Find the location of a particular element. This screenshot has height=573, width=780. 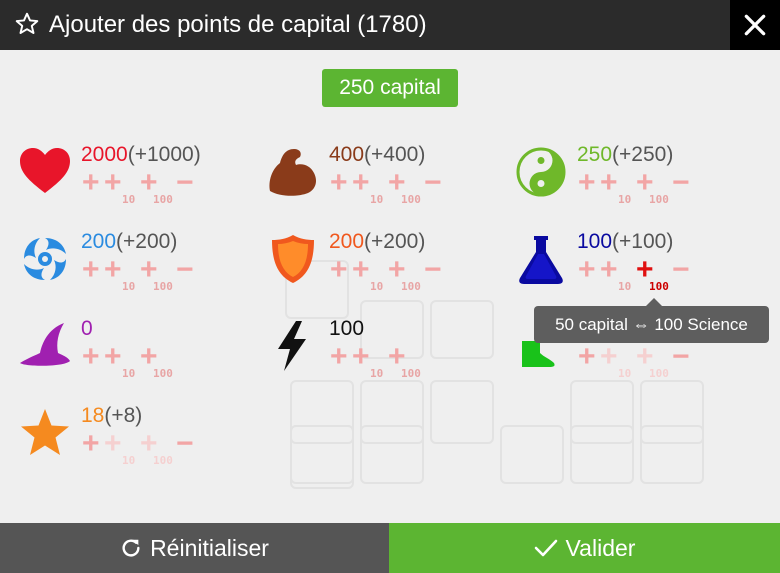

dialog-footer: Réinitialiser Valider is located at coordinates (390, 548).